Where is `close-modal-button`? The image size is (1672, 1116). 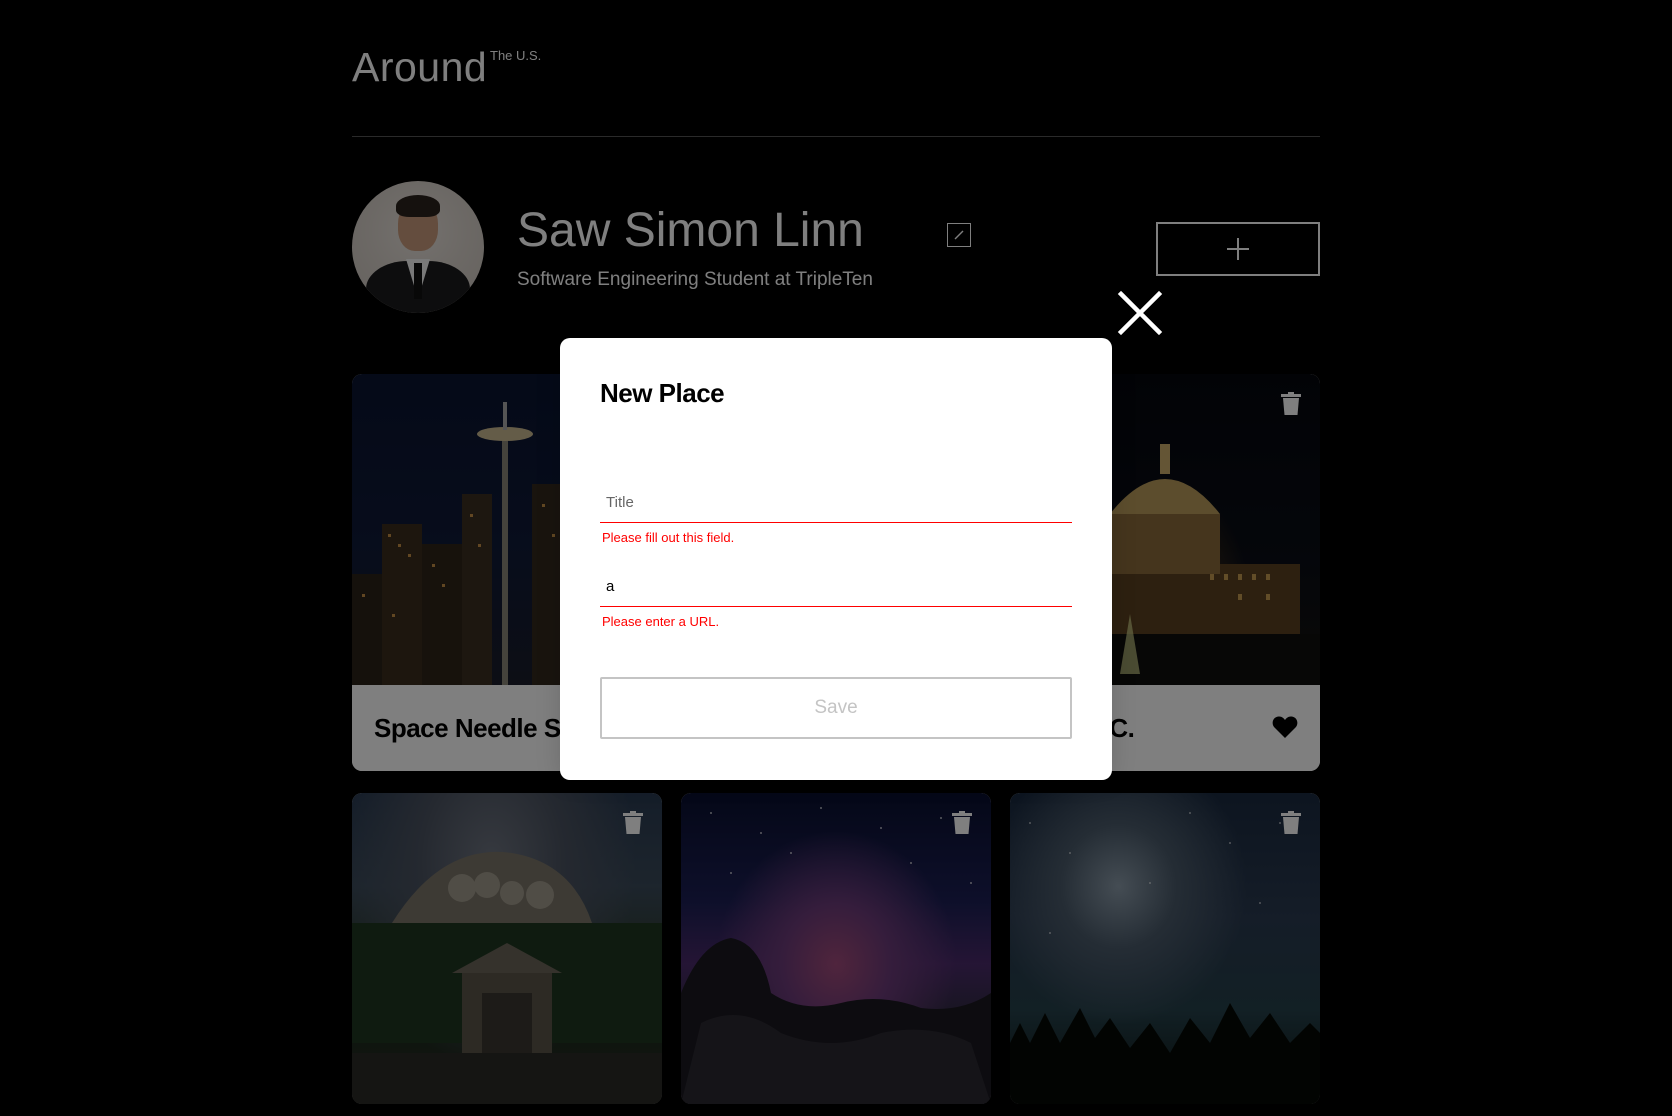
close-modal-button is located at coordinates (1140, 313).